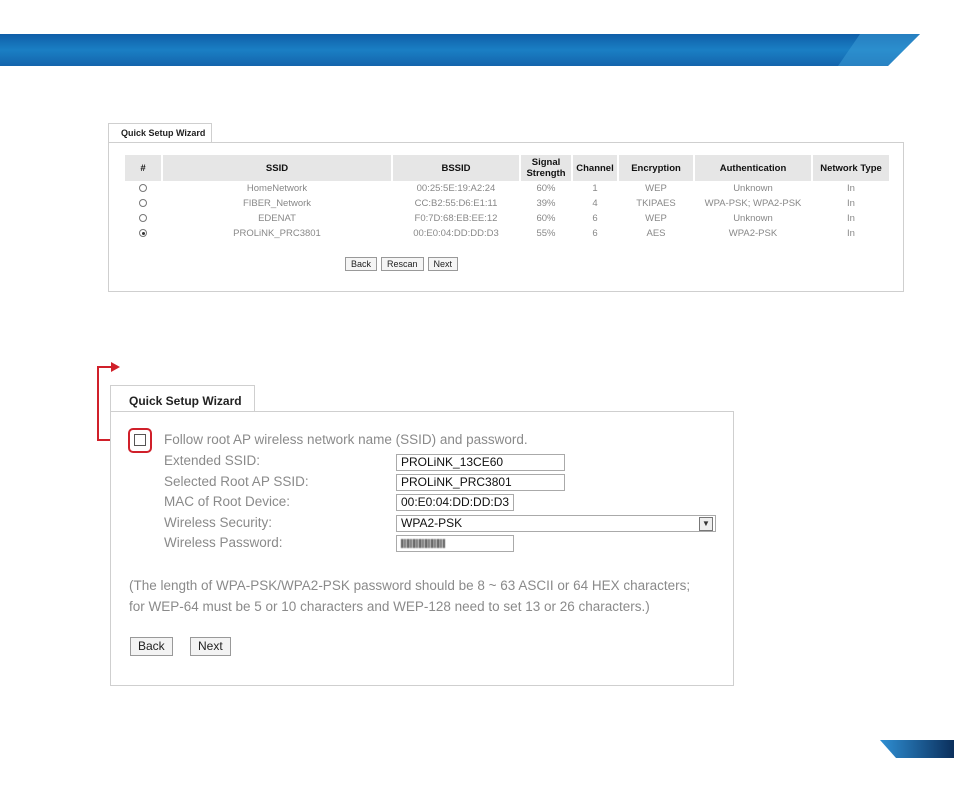 This screenshot has height=790, width=954. I want to click on security-select: WPA2-PSK ▼, so click(556, 523).